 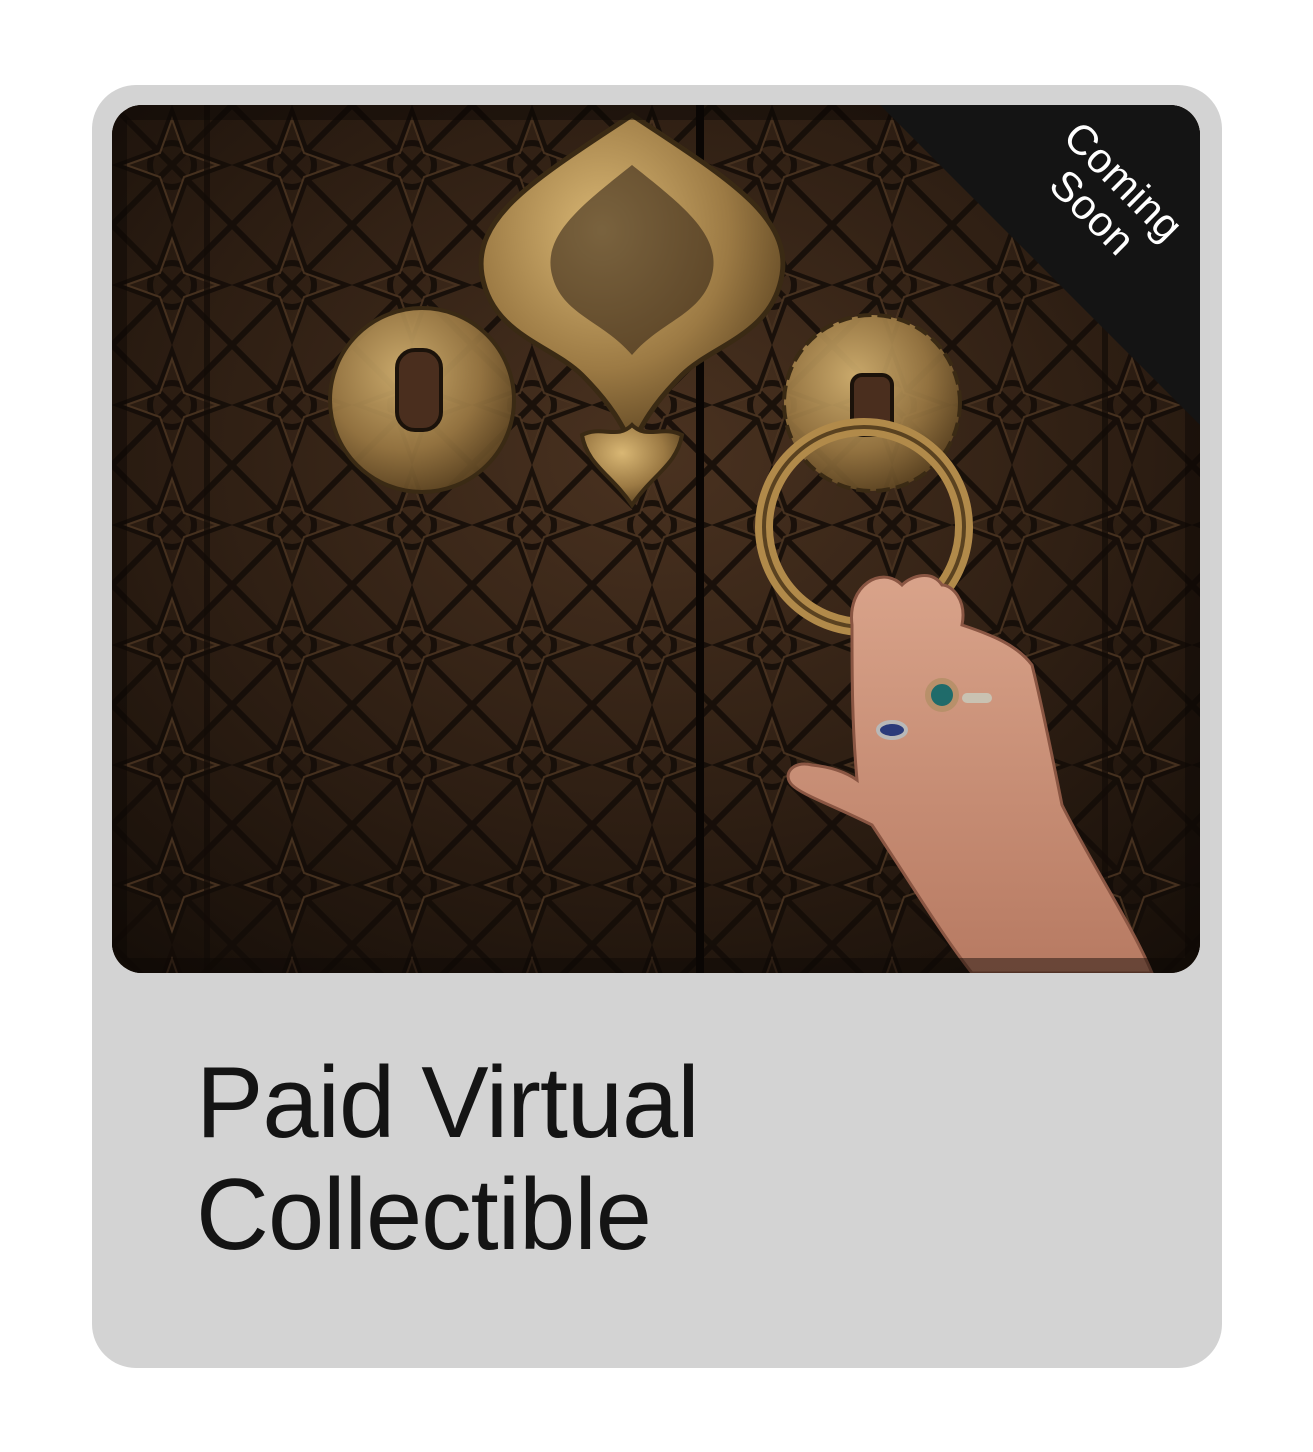 I want to click on card-title-line-2: Collectible, so click(x=424, y=1215).